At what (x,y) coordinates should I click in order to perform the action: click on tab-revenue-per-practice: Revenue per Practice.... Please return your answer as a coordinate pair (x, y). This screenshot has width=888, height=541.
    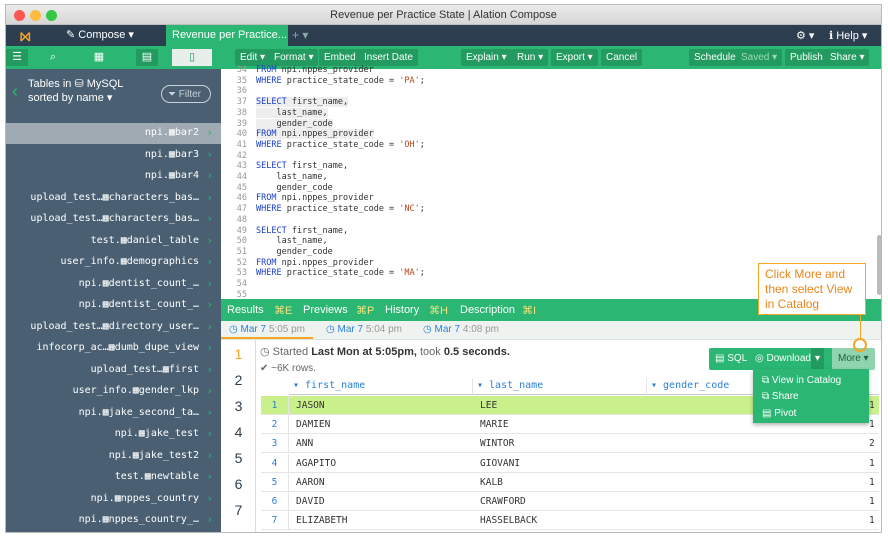
    Looking at the image, I should click on (227, 35).